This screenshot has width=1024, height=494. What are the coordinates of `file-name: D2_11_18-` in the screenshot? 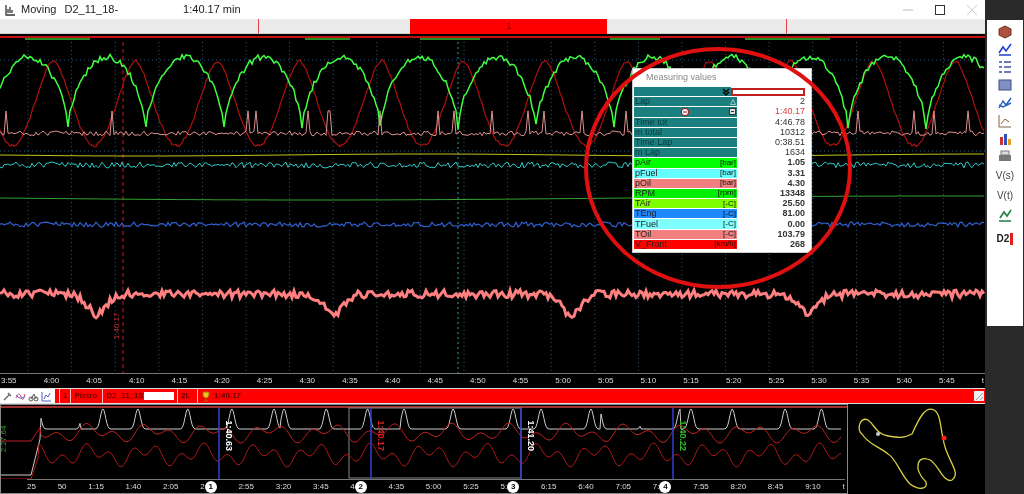 It's located at (91, 10).